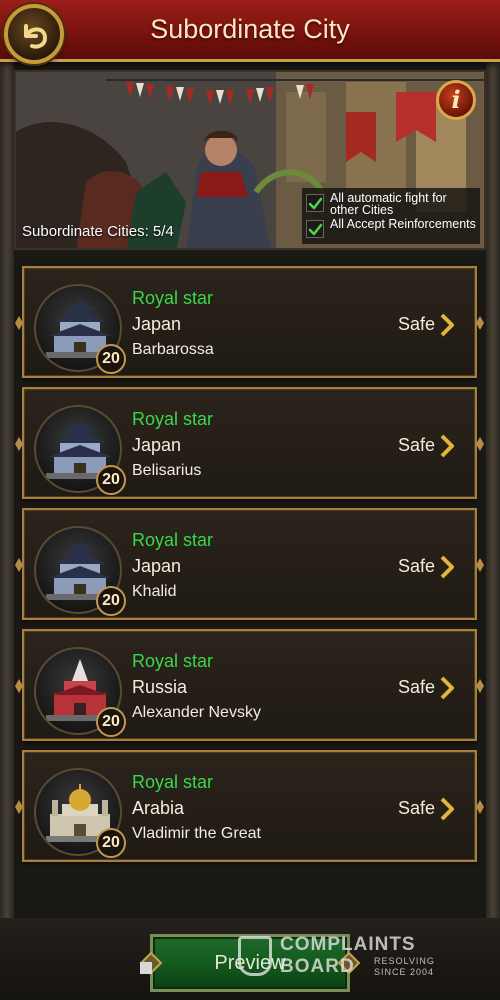 The height and width of the screenshot is (1000, 500). I want to click on lord-name: Alexander Nevsky, so click(196, 712).